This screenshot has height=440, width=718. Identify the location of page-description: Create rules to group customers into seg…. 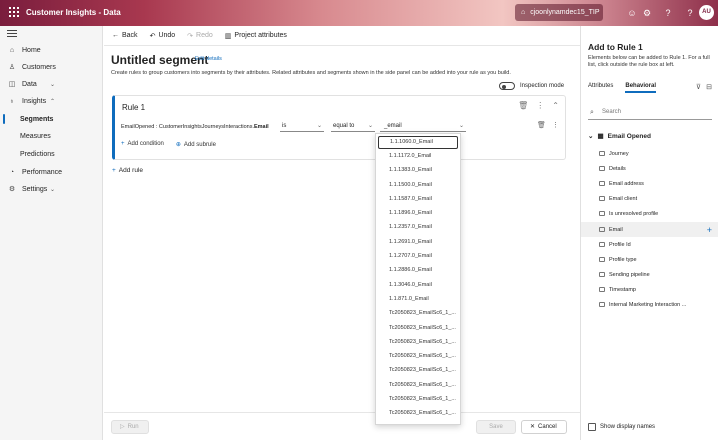
(311, 73).